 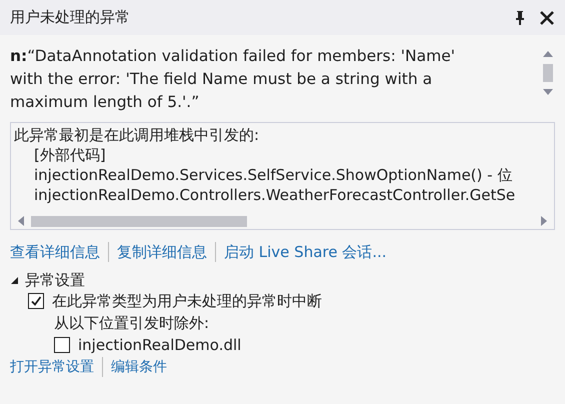 I want to click on call-stack-line: injectionRealDemo.Services.SelfService.ShowOptionName() - 位, so click(x=273, y=175).